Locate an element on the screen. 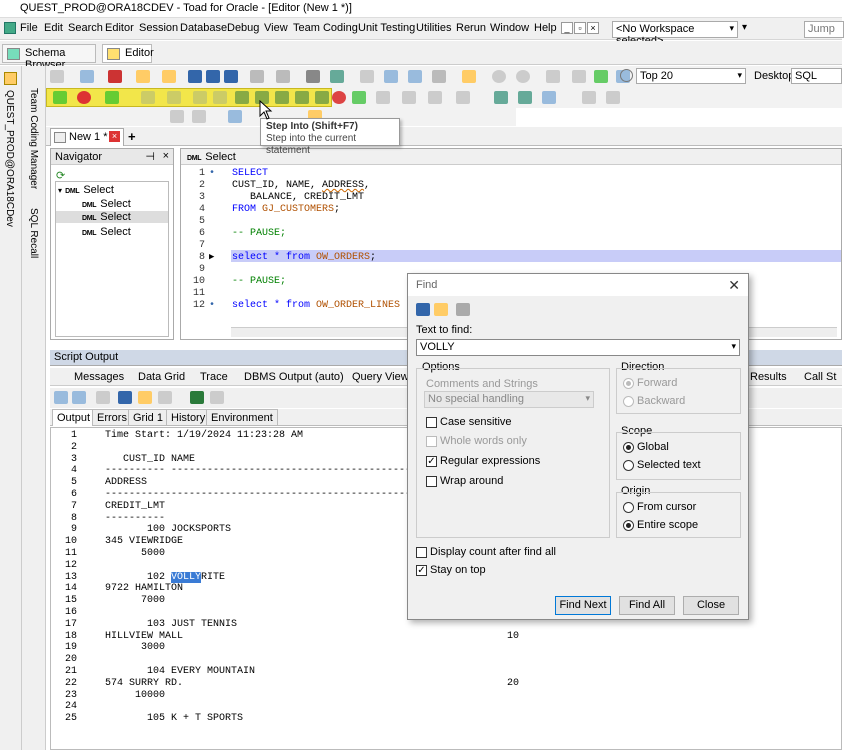 The image size is (858, 750). tab-dbms-output: DBMS Output (auto) is located at coordinates (294, 377).